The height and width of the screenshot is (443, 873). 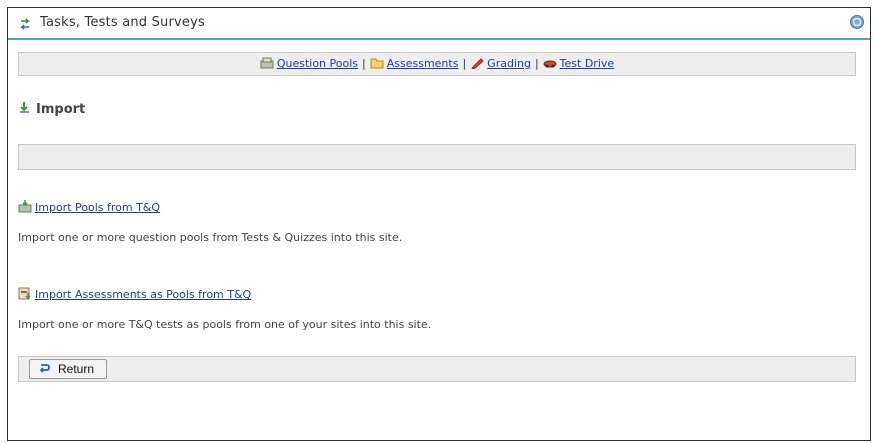 I want to click on import-pools-icon, so click(x=25, y=206).